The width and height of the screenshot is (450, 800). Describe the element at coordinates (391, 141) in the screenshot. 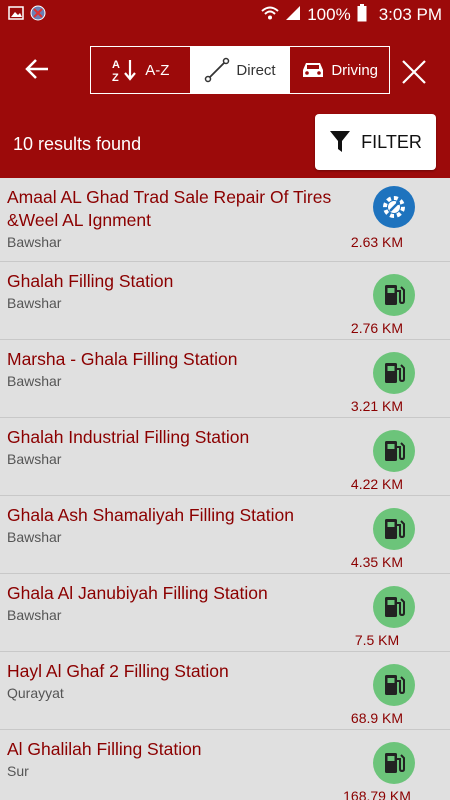

I see `filter-label: FILTER` at that location.